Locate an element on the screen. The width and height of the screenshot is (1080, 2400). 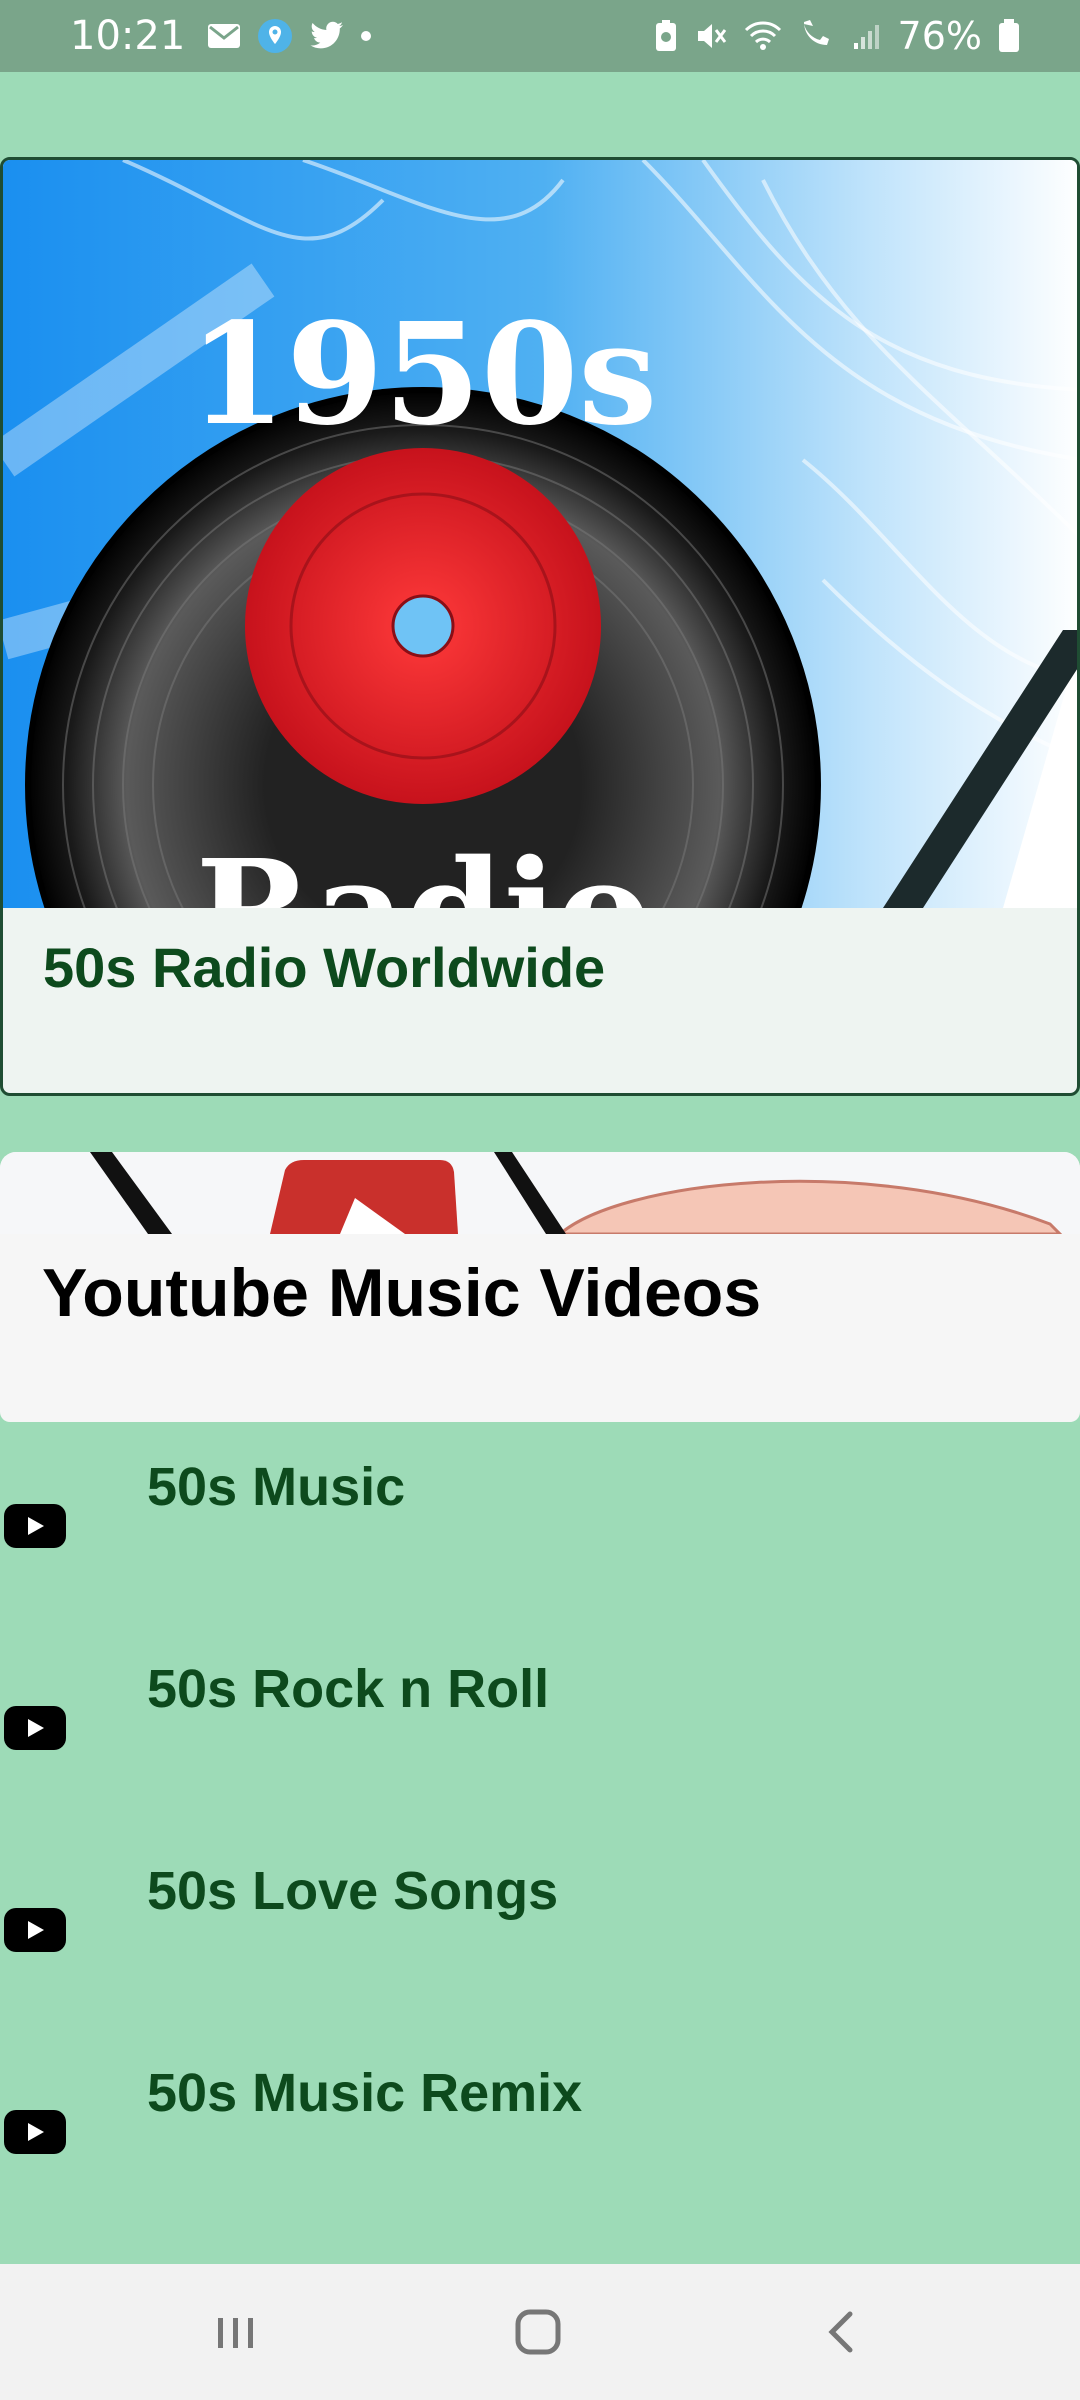
signal-icon is located at coordinates (867, 36).